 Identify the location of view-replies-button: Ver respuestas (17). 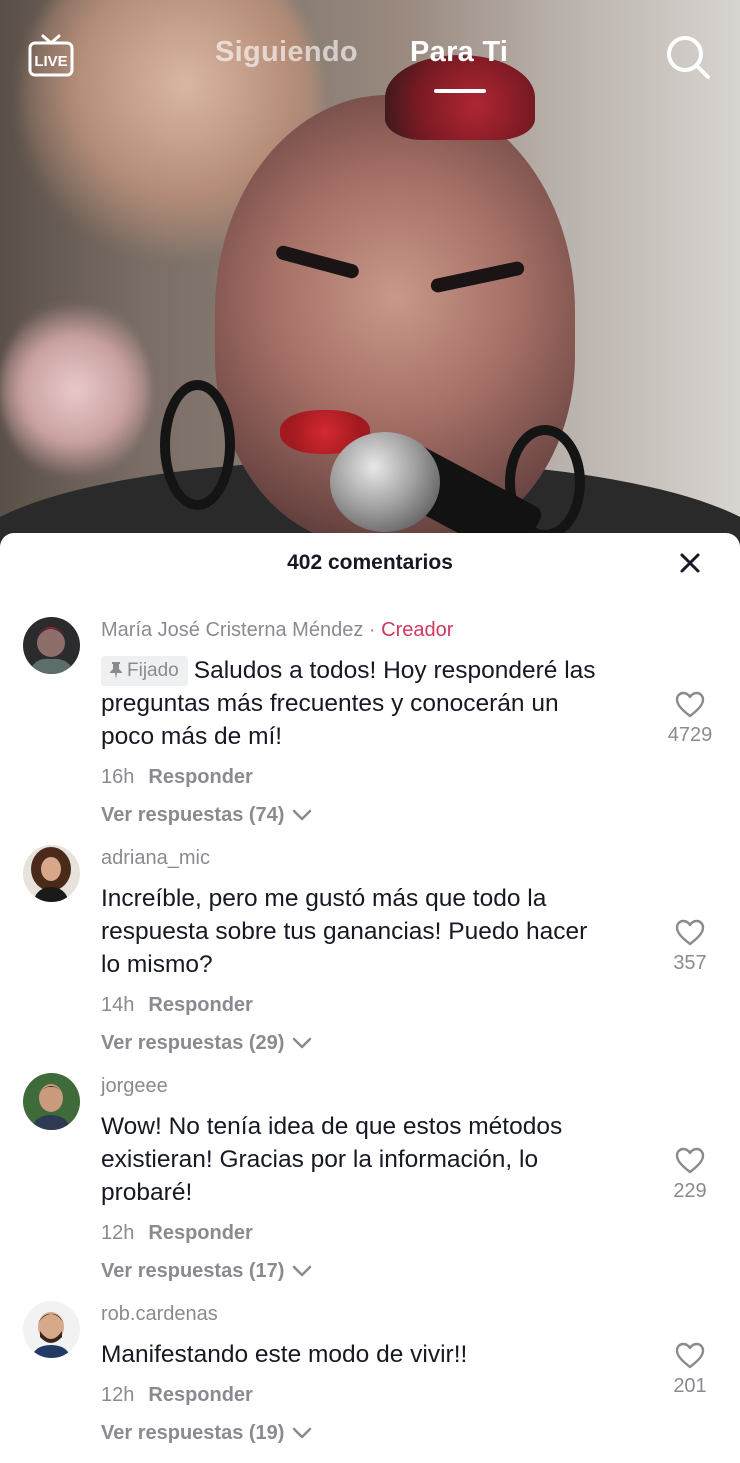
(206, 1271).